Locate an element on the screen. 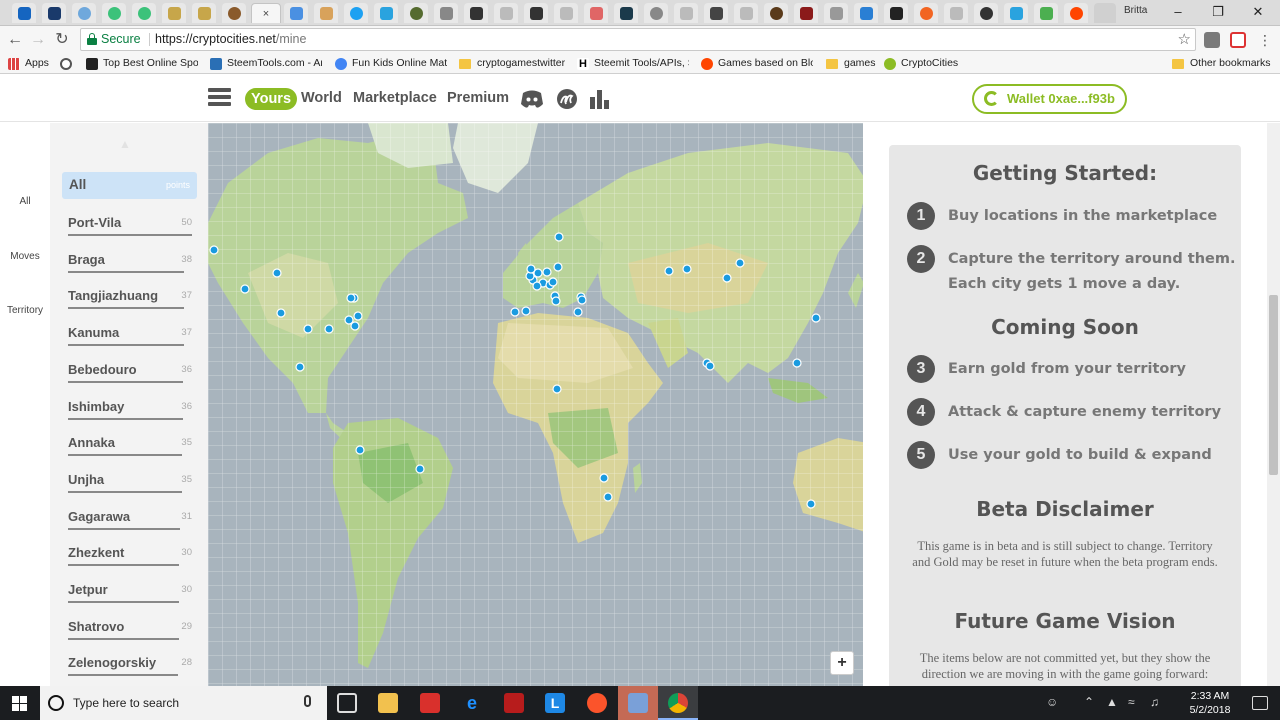  nav-premium-link: Premium is located at coordinates (478, 98).